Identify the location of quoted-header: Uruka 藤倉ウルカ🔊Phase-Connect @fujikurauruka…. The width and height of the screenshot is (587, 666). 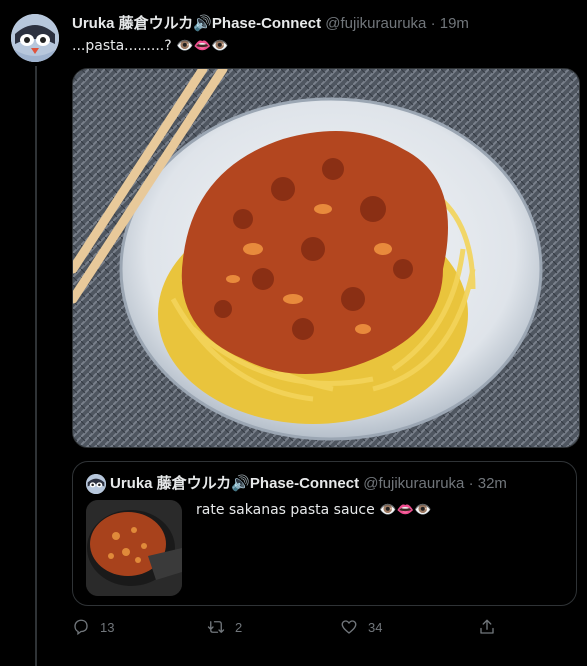
(308, 484).